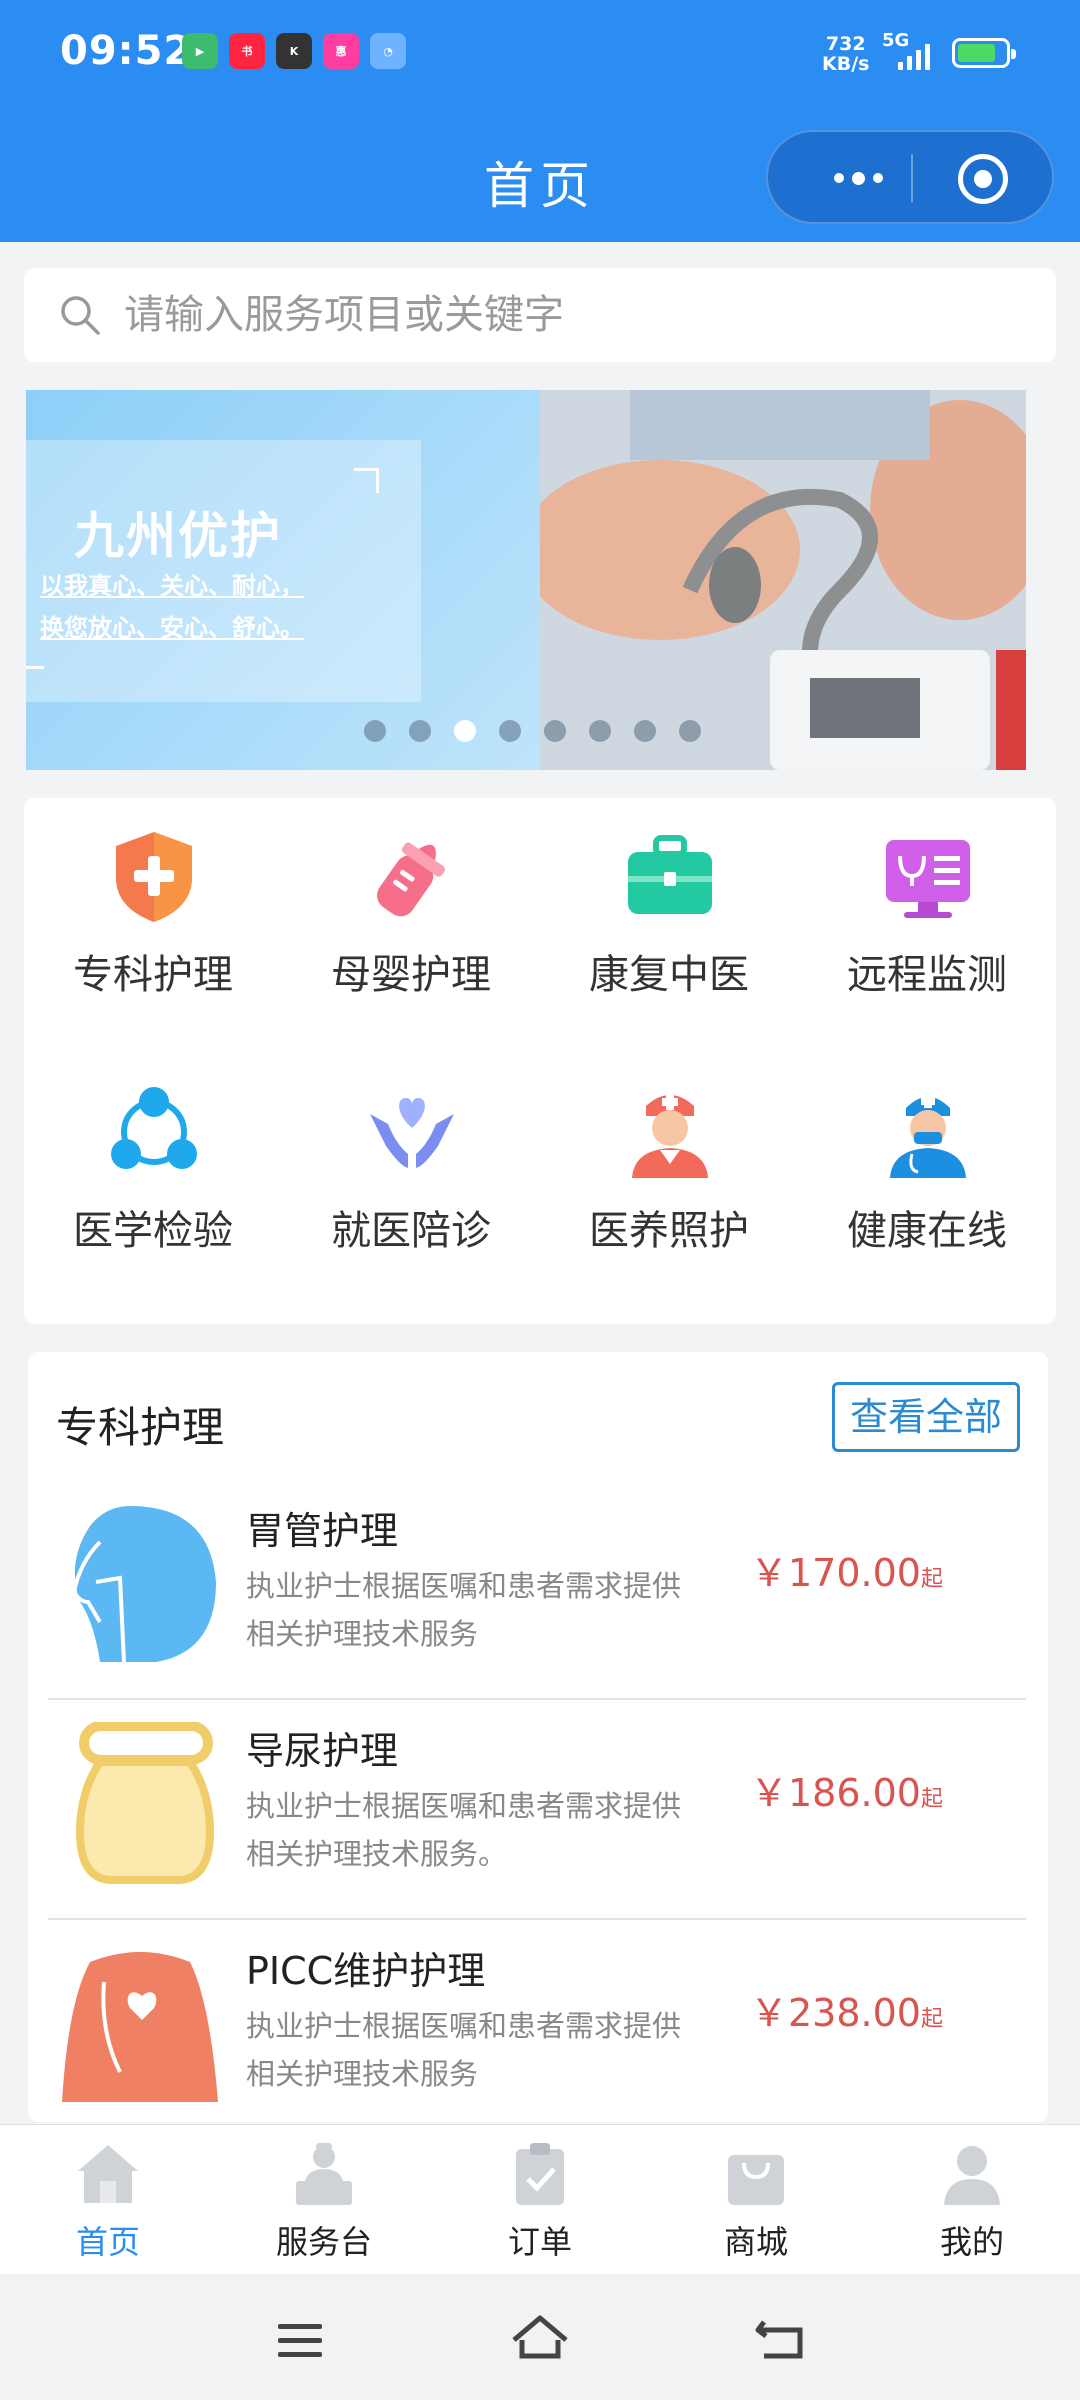 Image resolution: width=1080 pixels, height=2400 pixels. Describe the element at coordinates (846, 64) in the screenshot. I see `network-speed-unit: KB/s` at that location.